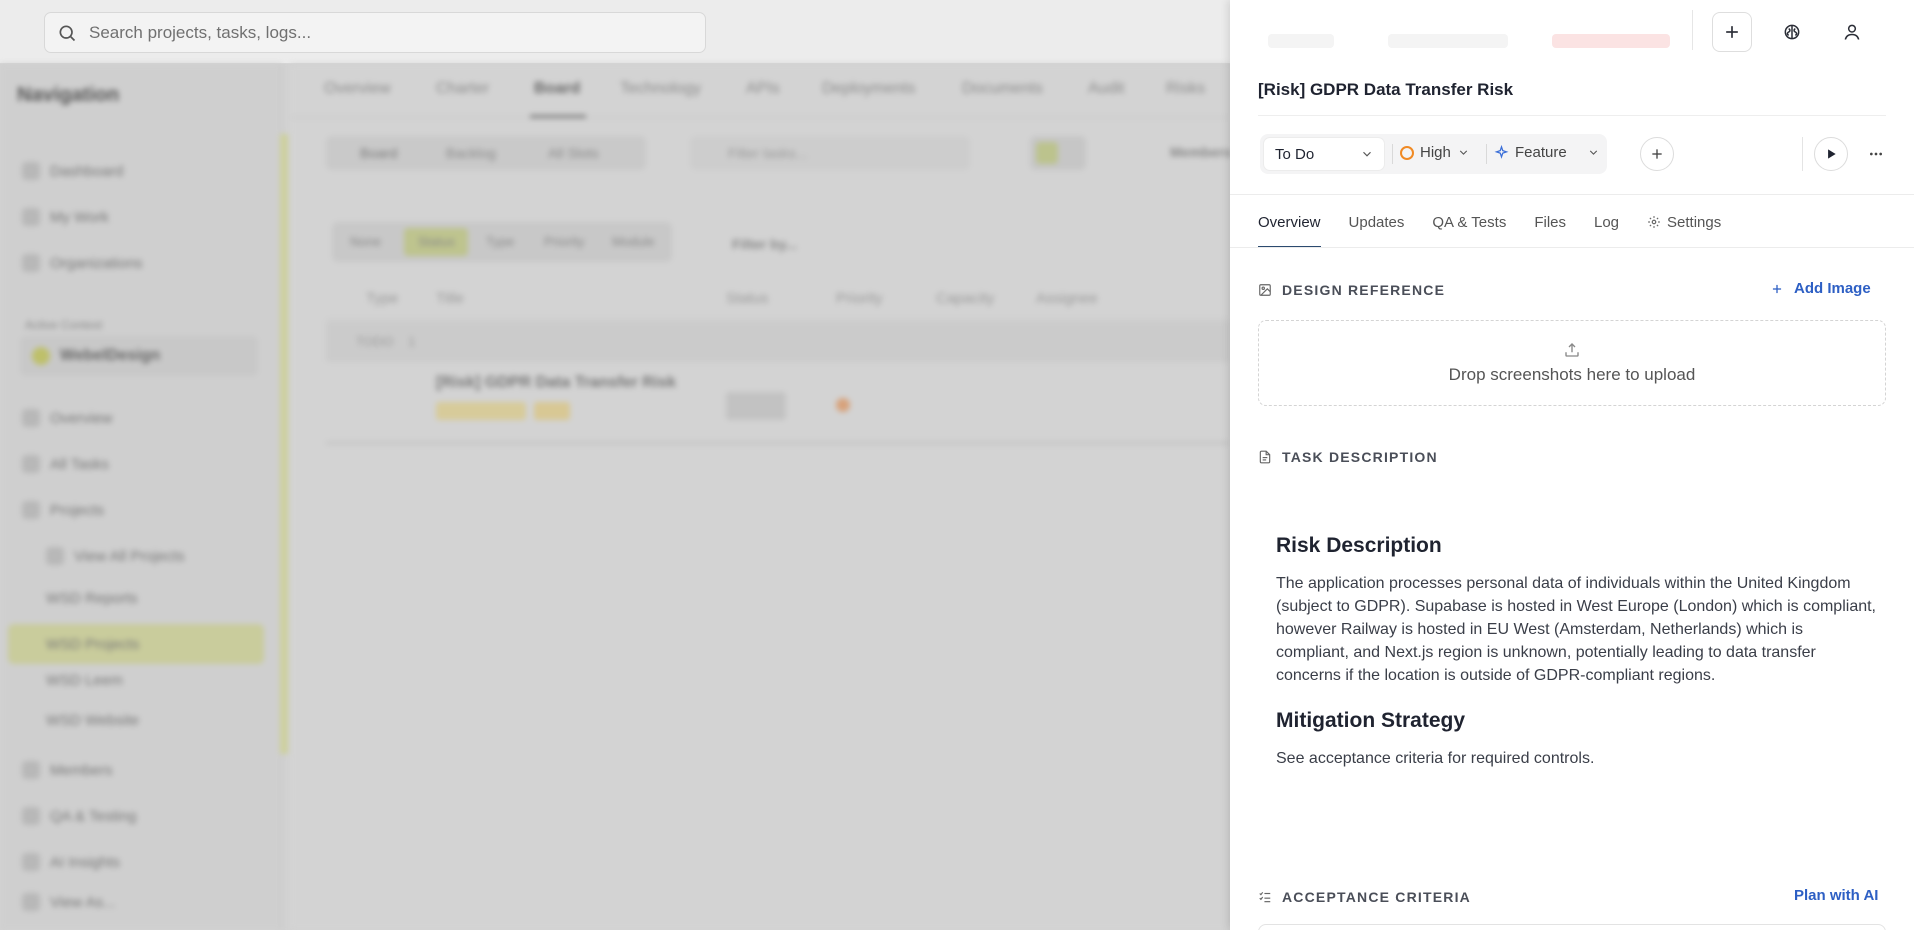 Image resolution: width=1914 pixels, height=930 pixels. Describe the element at coordinates (67, 418) in the screenshot. I see `sidebar-item-overview: Overview` at that location.